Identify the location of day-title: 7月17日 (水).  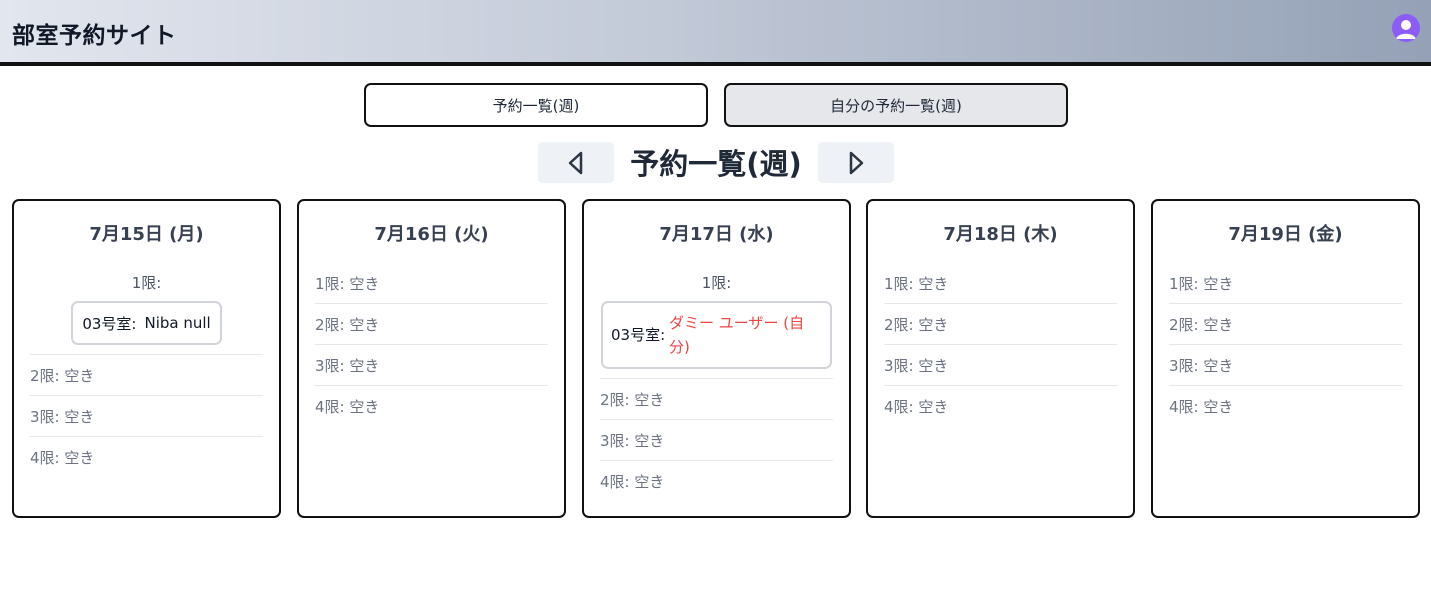
(716, 234).